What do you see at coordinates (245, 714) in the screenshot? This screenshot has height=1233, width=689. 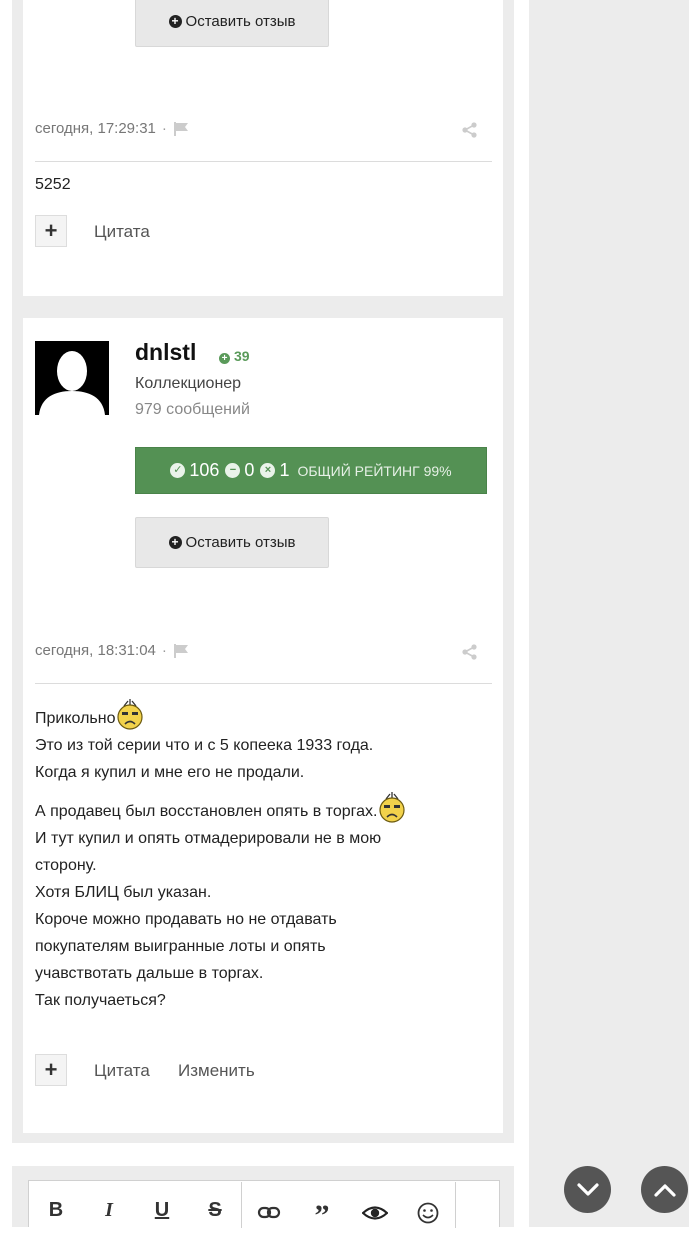 I see `post-line: Прикольно` at bounding box center [245, 714].